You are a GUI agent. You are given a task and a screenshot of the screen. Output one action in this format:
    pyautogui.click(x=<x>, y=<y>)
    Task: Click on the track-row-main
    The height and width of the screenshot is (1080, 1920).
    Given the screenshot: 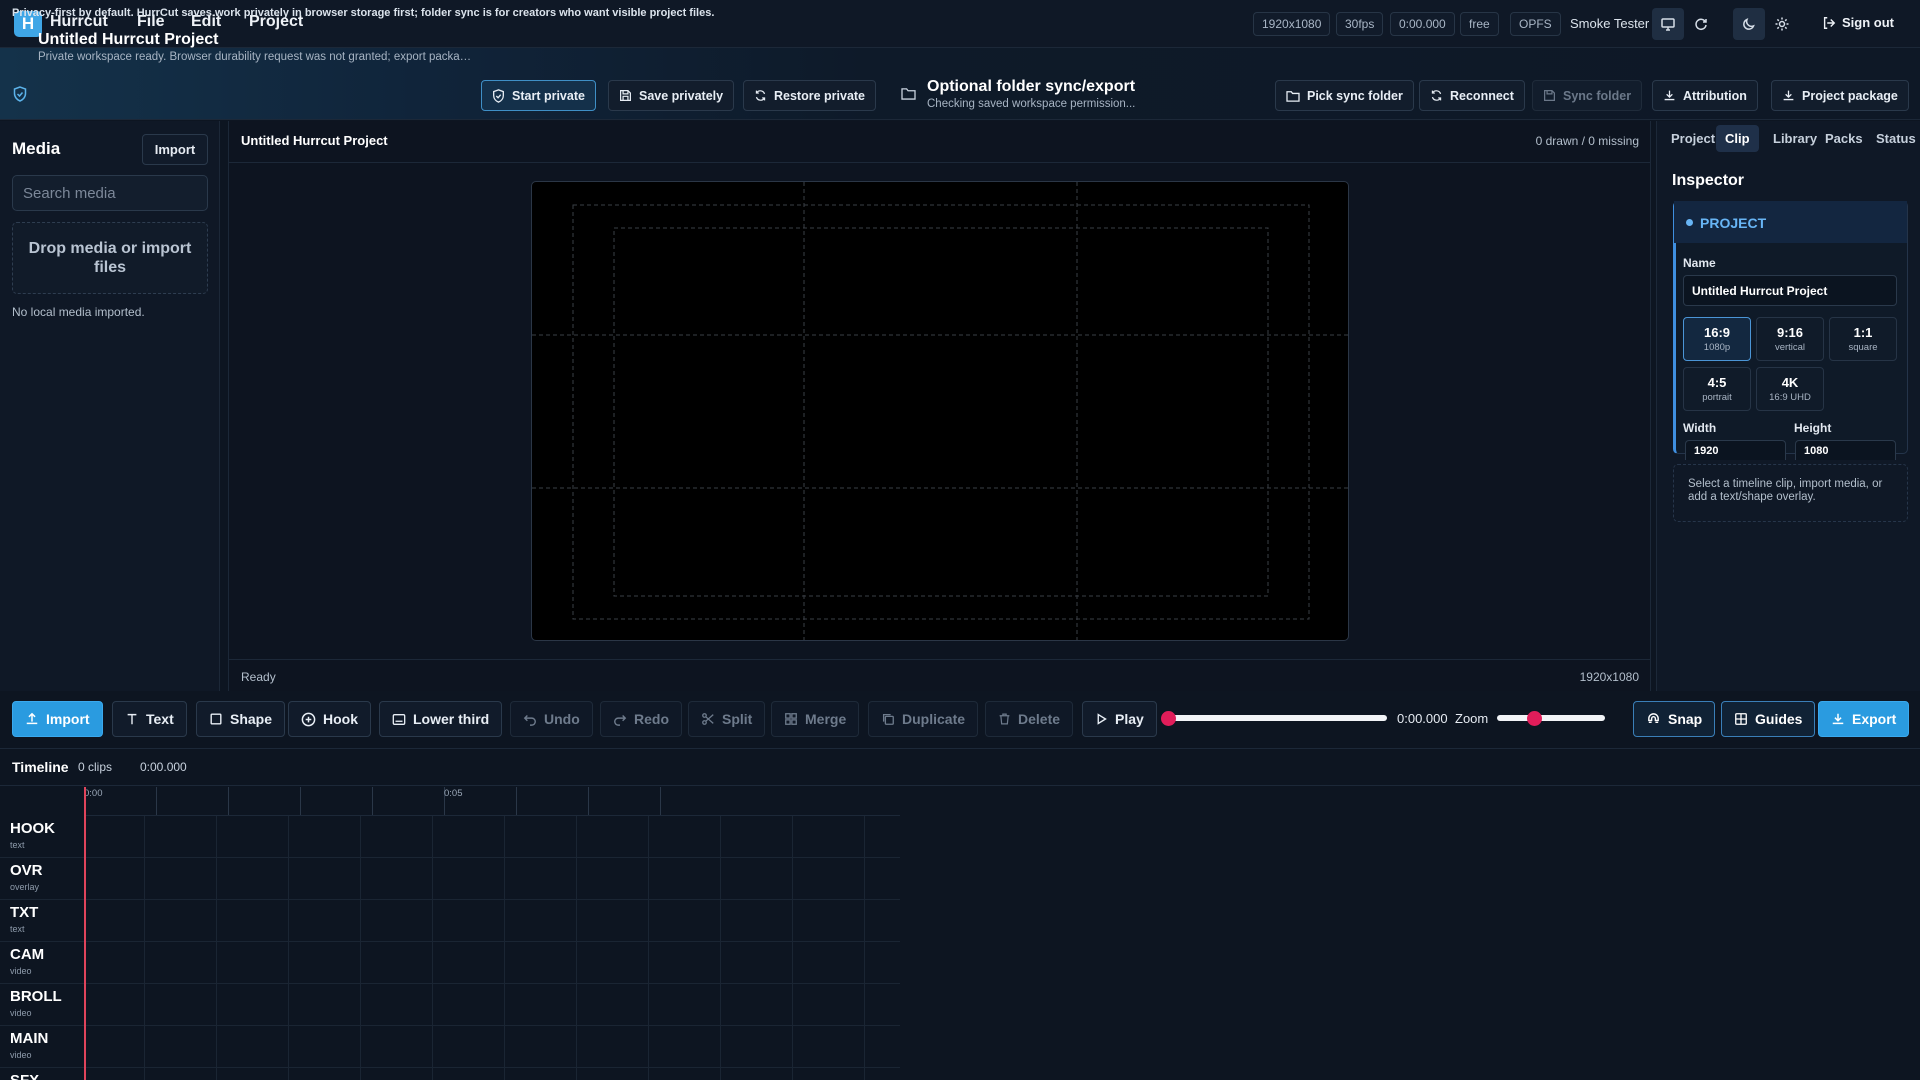 What is the action you would take?
    pyautogui.click(x=450, y=1047)
    